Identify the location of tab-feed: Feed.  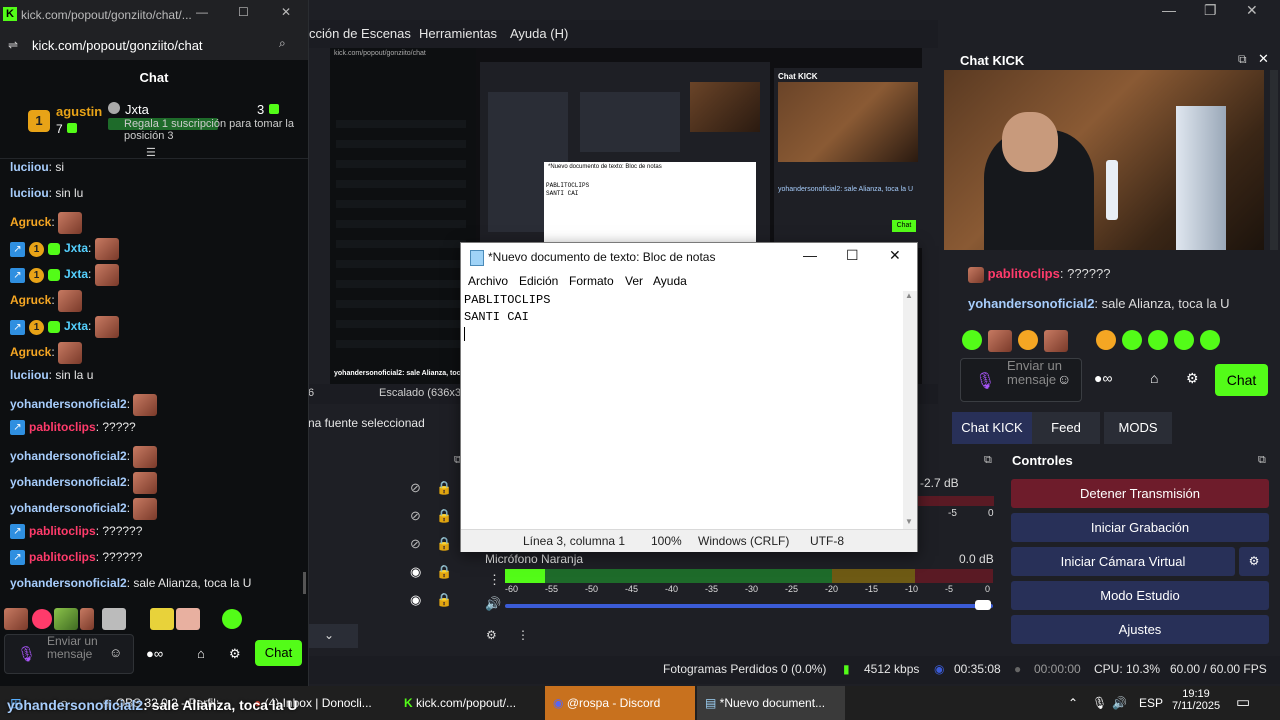
(1066, 428).